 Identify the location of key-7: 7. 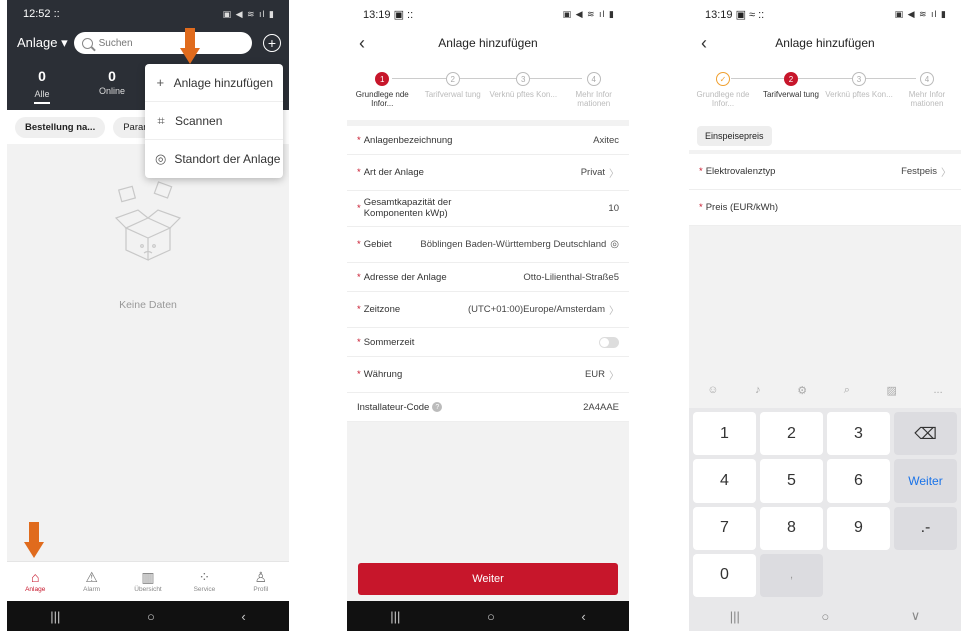
(724, 528).